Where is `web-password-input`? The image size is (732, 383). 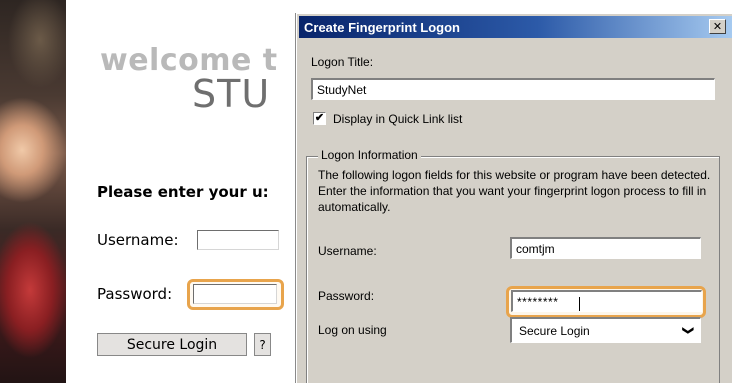 web-password-input is located at coordinates (235, 294).